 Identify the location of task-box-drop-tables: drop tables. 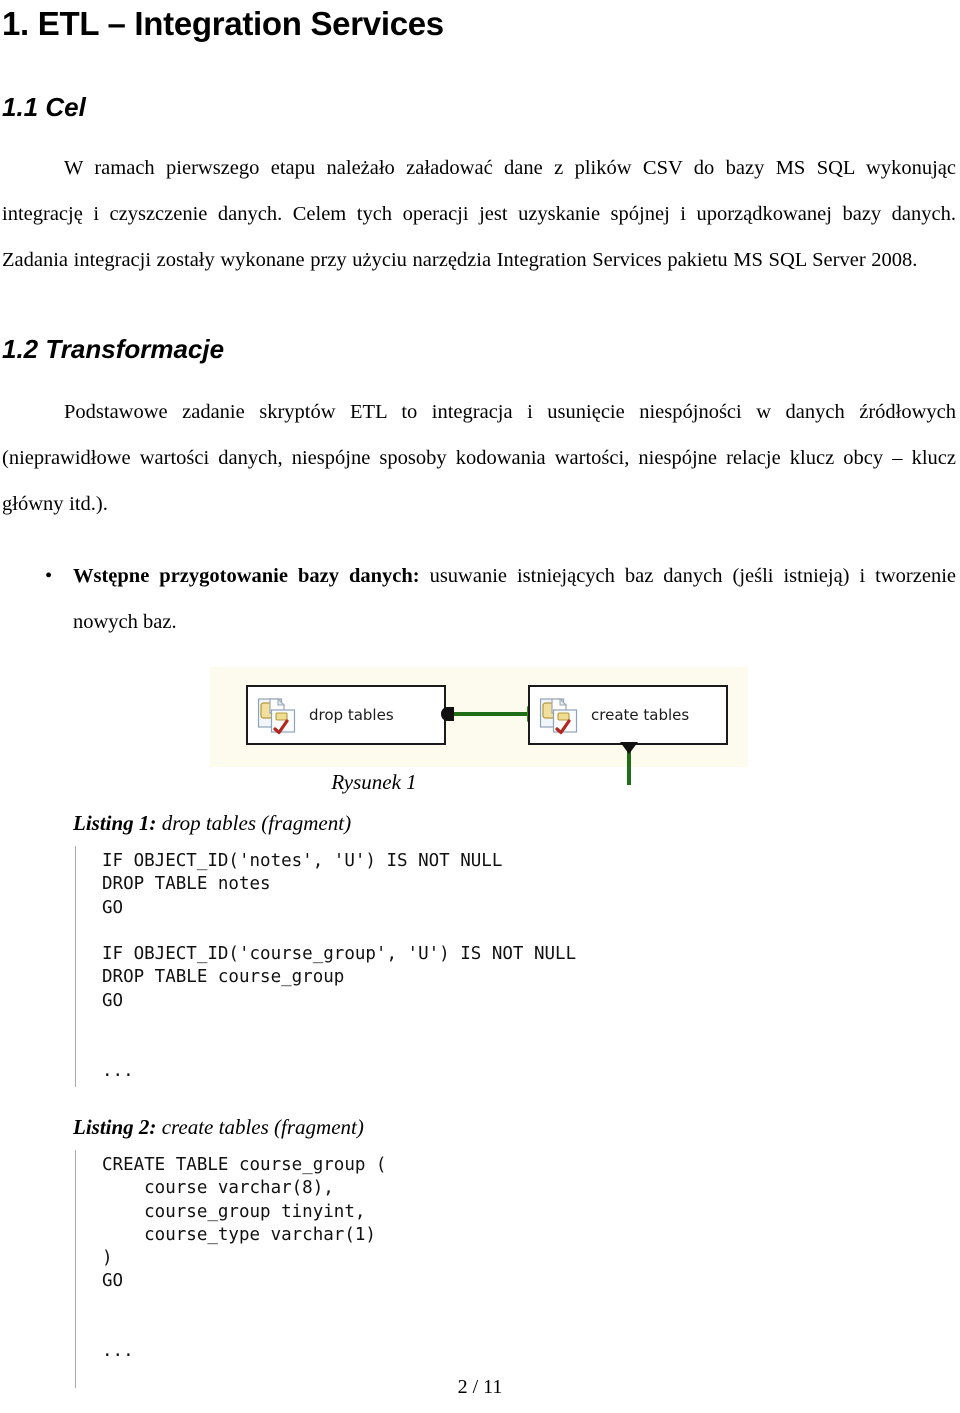
(346, 715).